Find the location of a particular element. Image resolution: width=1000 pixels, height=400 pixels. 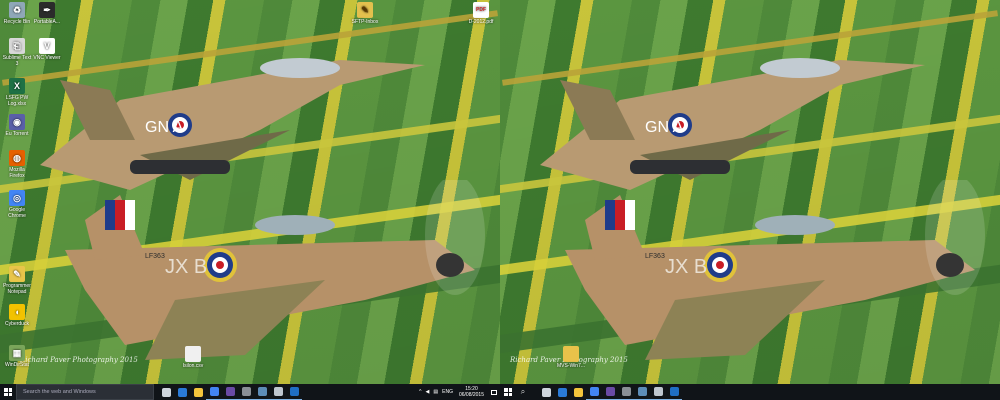

hurricane-code-text-2: JX B is located at coordinates (686, 267).